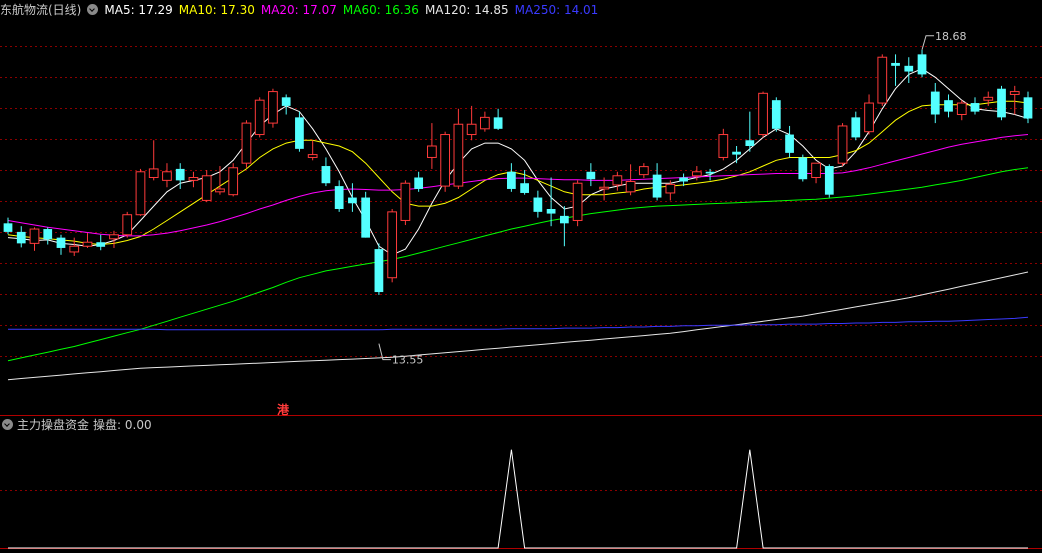 The image size is (1042, 553). I want to click on annotation-label: 18.68, so click(951, 36).